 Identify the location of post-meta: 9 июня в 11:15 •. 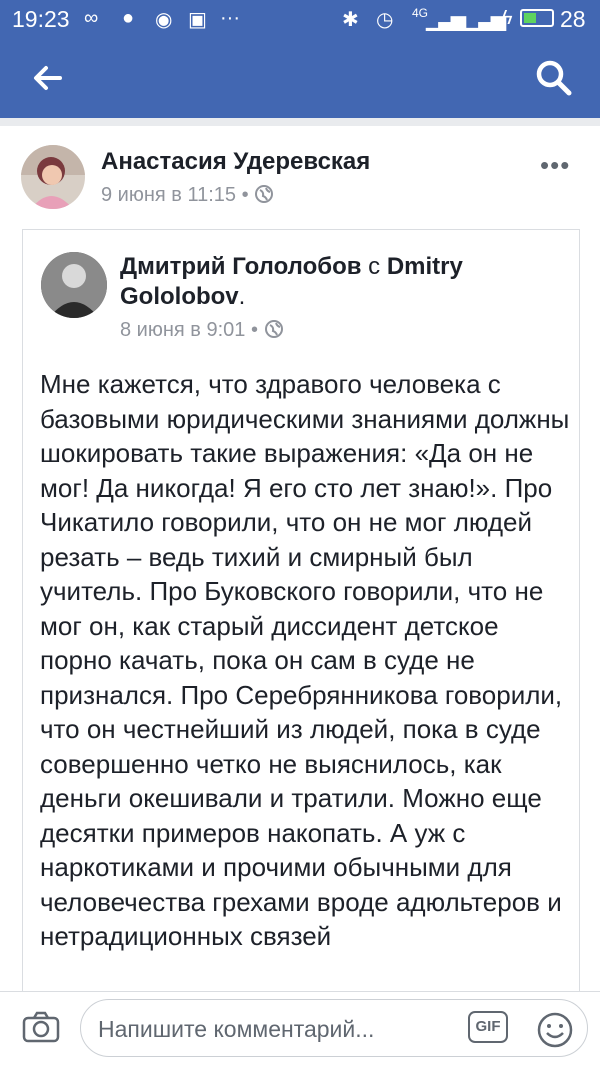
(187, 195).